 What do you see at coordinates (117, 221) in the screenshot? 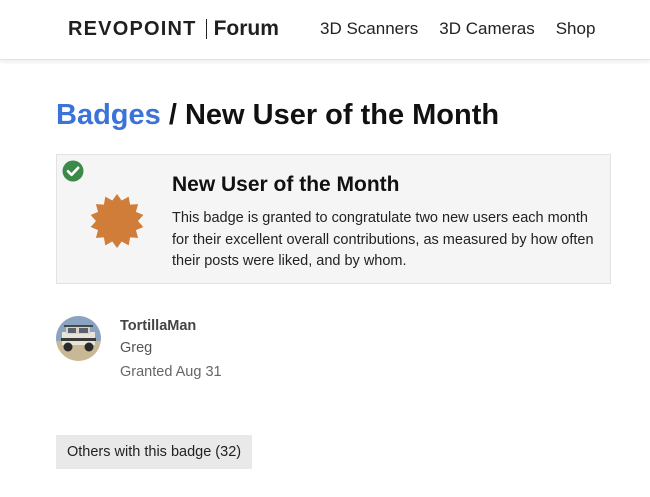
I see `bronze-badge-icon` at bounding box center [117, 221].